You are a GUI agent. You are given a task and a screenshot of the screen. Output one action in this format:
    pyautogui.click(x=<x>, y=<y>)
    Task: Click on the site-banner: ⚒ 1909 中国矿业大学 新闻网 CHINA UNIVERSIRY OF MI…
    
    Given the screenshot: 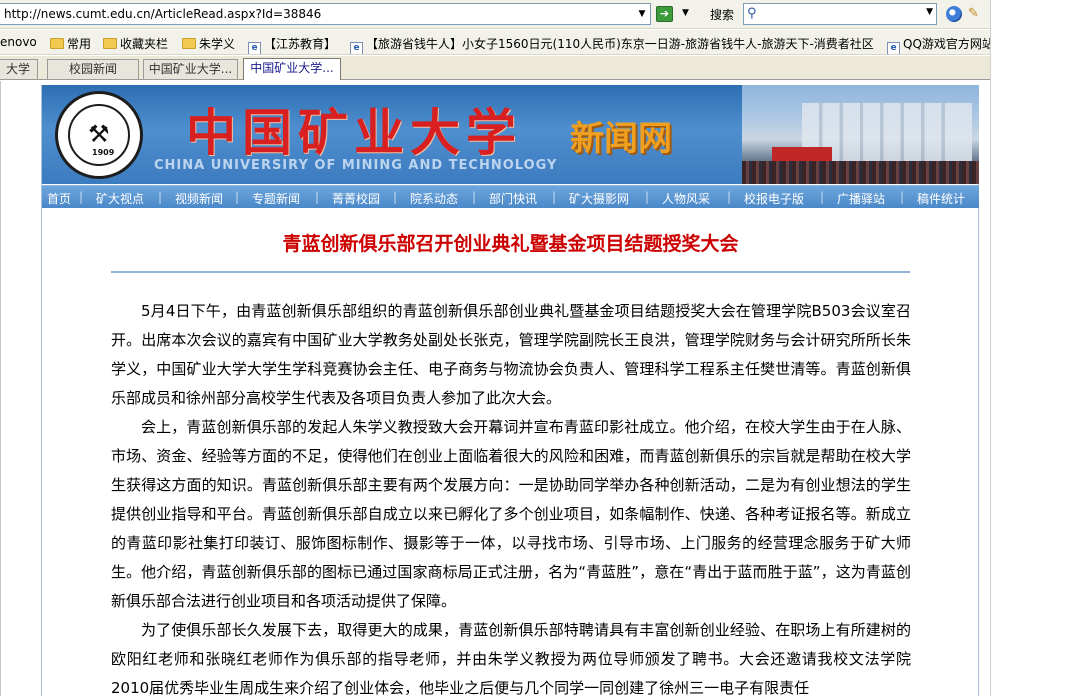 What is the action you would take?
    pyautogui.click(x=510, y=134)
    